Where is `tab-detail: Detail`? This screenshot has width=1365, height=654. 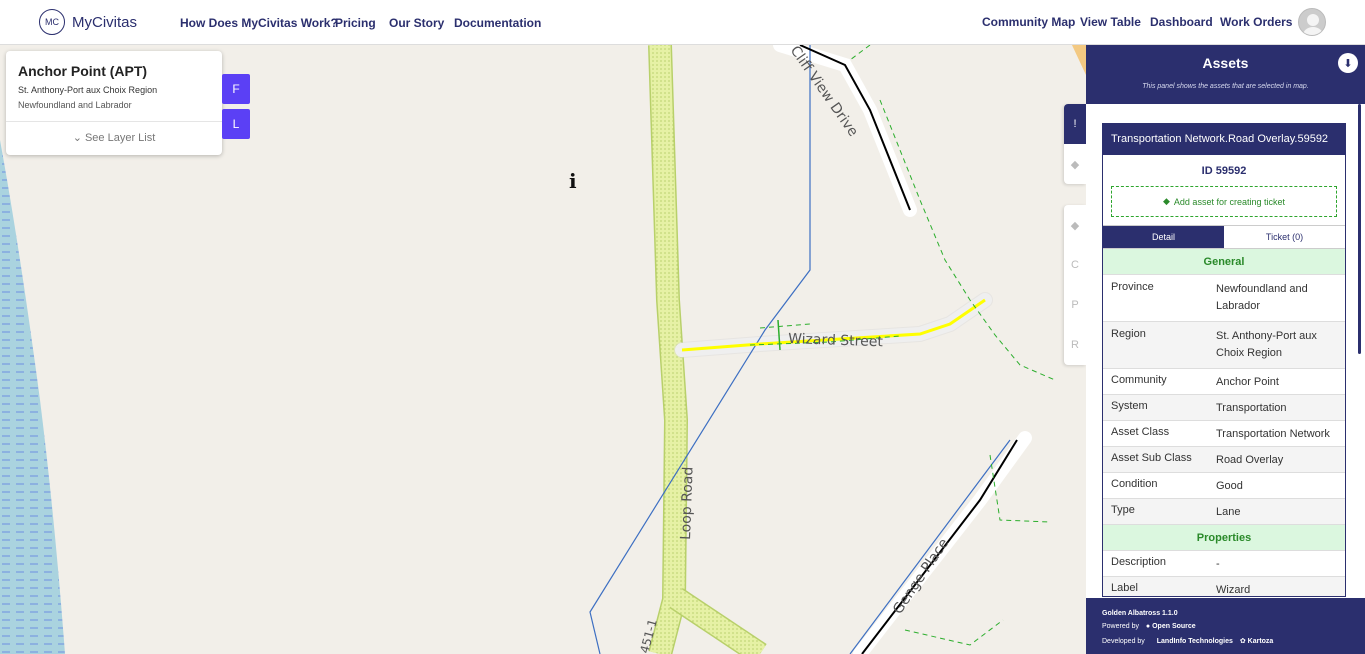
tab-detail: Detail is located at coordinates (1163, 237).